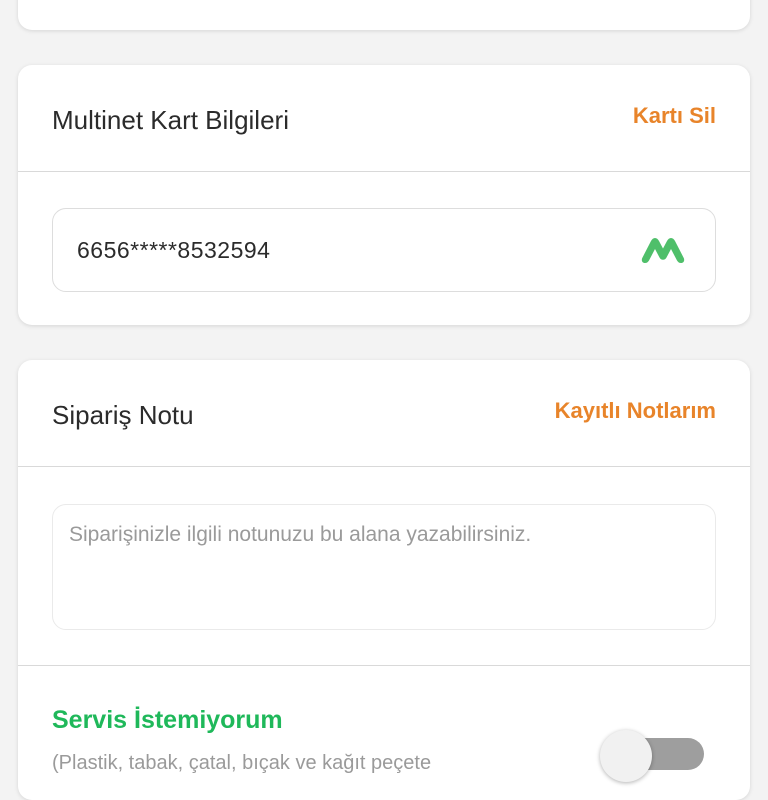  I want to click on order-note-header: Sipariş Notu Kayıtlı Notlarım, so click(384, 413).